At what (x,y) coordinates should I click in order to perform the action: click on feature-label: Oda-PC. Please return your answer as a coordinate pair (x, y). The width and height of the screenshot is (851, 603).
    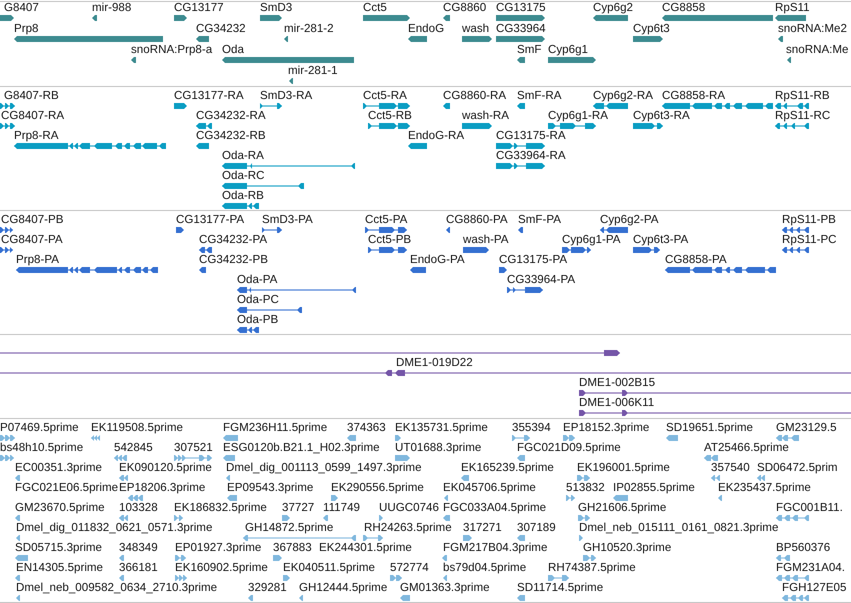
    Looking at the image, I should click on (258, 300).